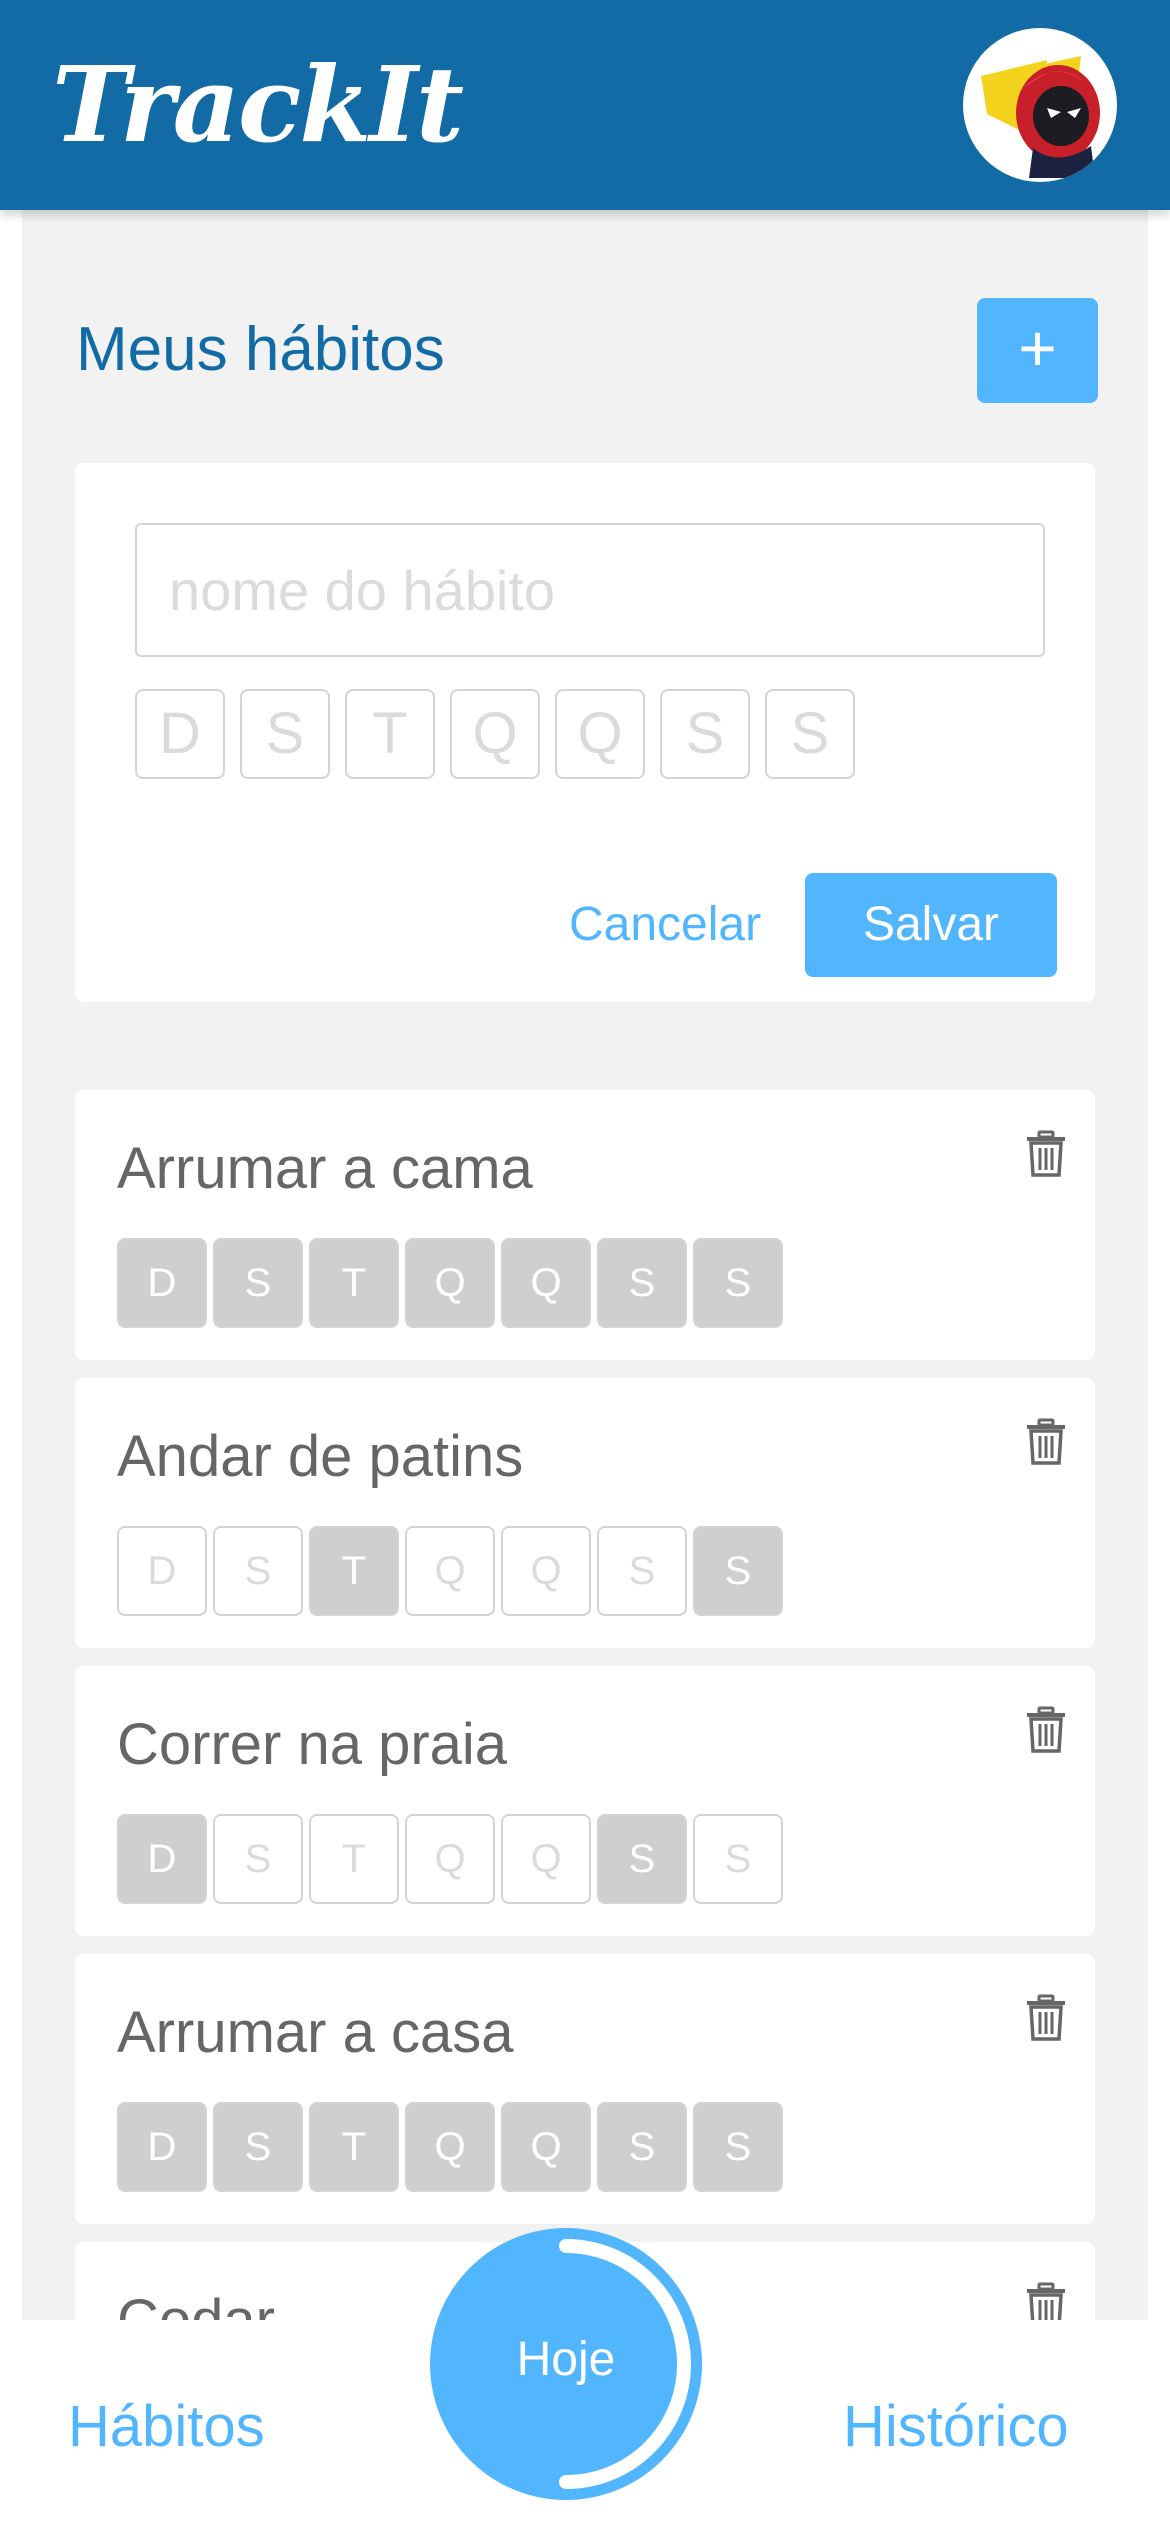 The width and height of the screenshot is (1170, 2532). What do you see at coordinates (180, 734) in the screenshot?
I see `form-day-sunday: D` at bounding box center [180, 734].